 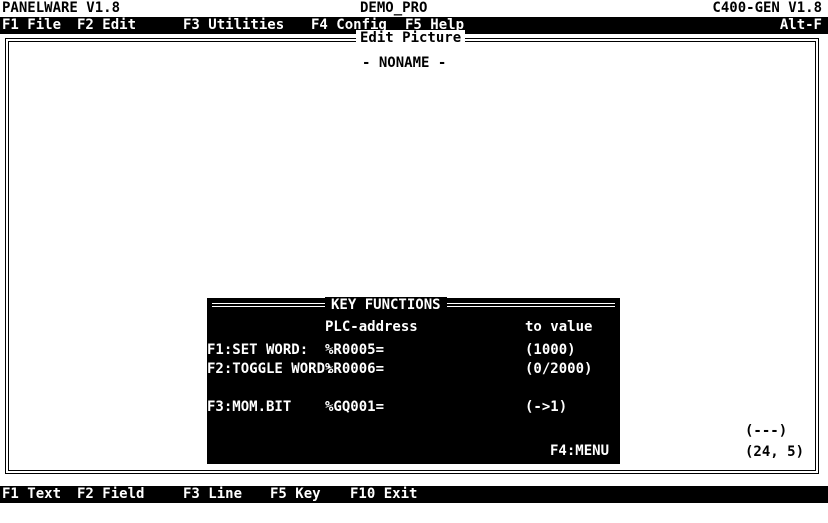 I want to click on key-f1-value: (1000), so click(x=550, y=350).